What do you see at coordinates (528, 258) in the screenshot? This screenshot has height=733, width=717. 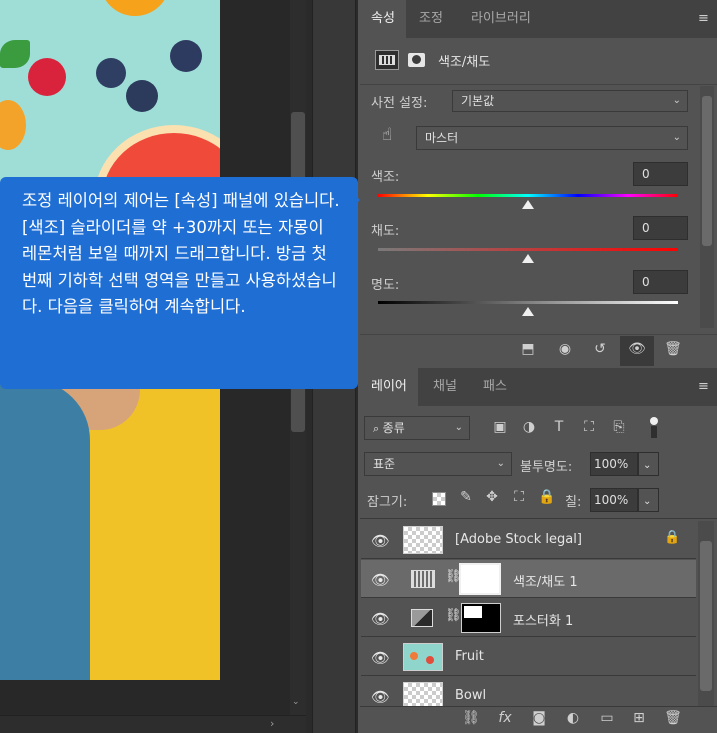 I see `saturation-slider-thumb` at bounding box center [528, 258].